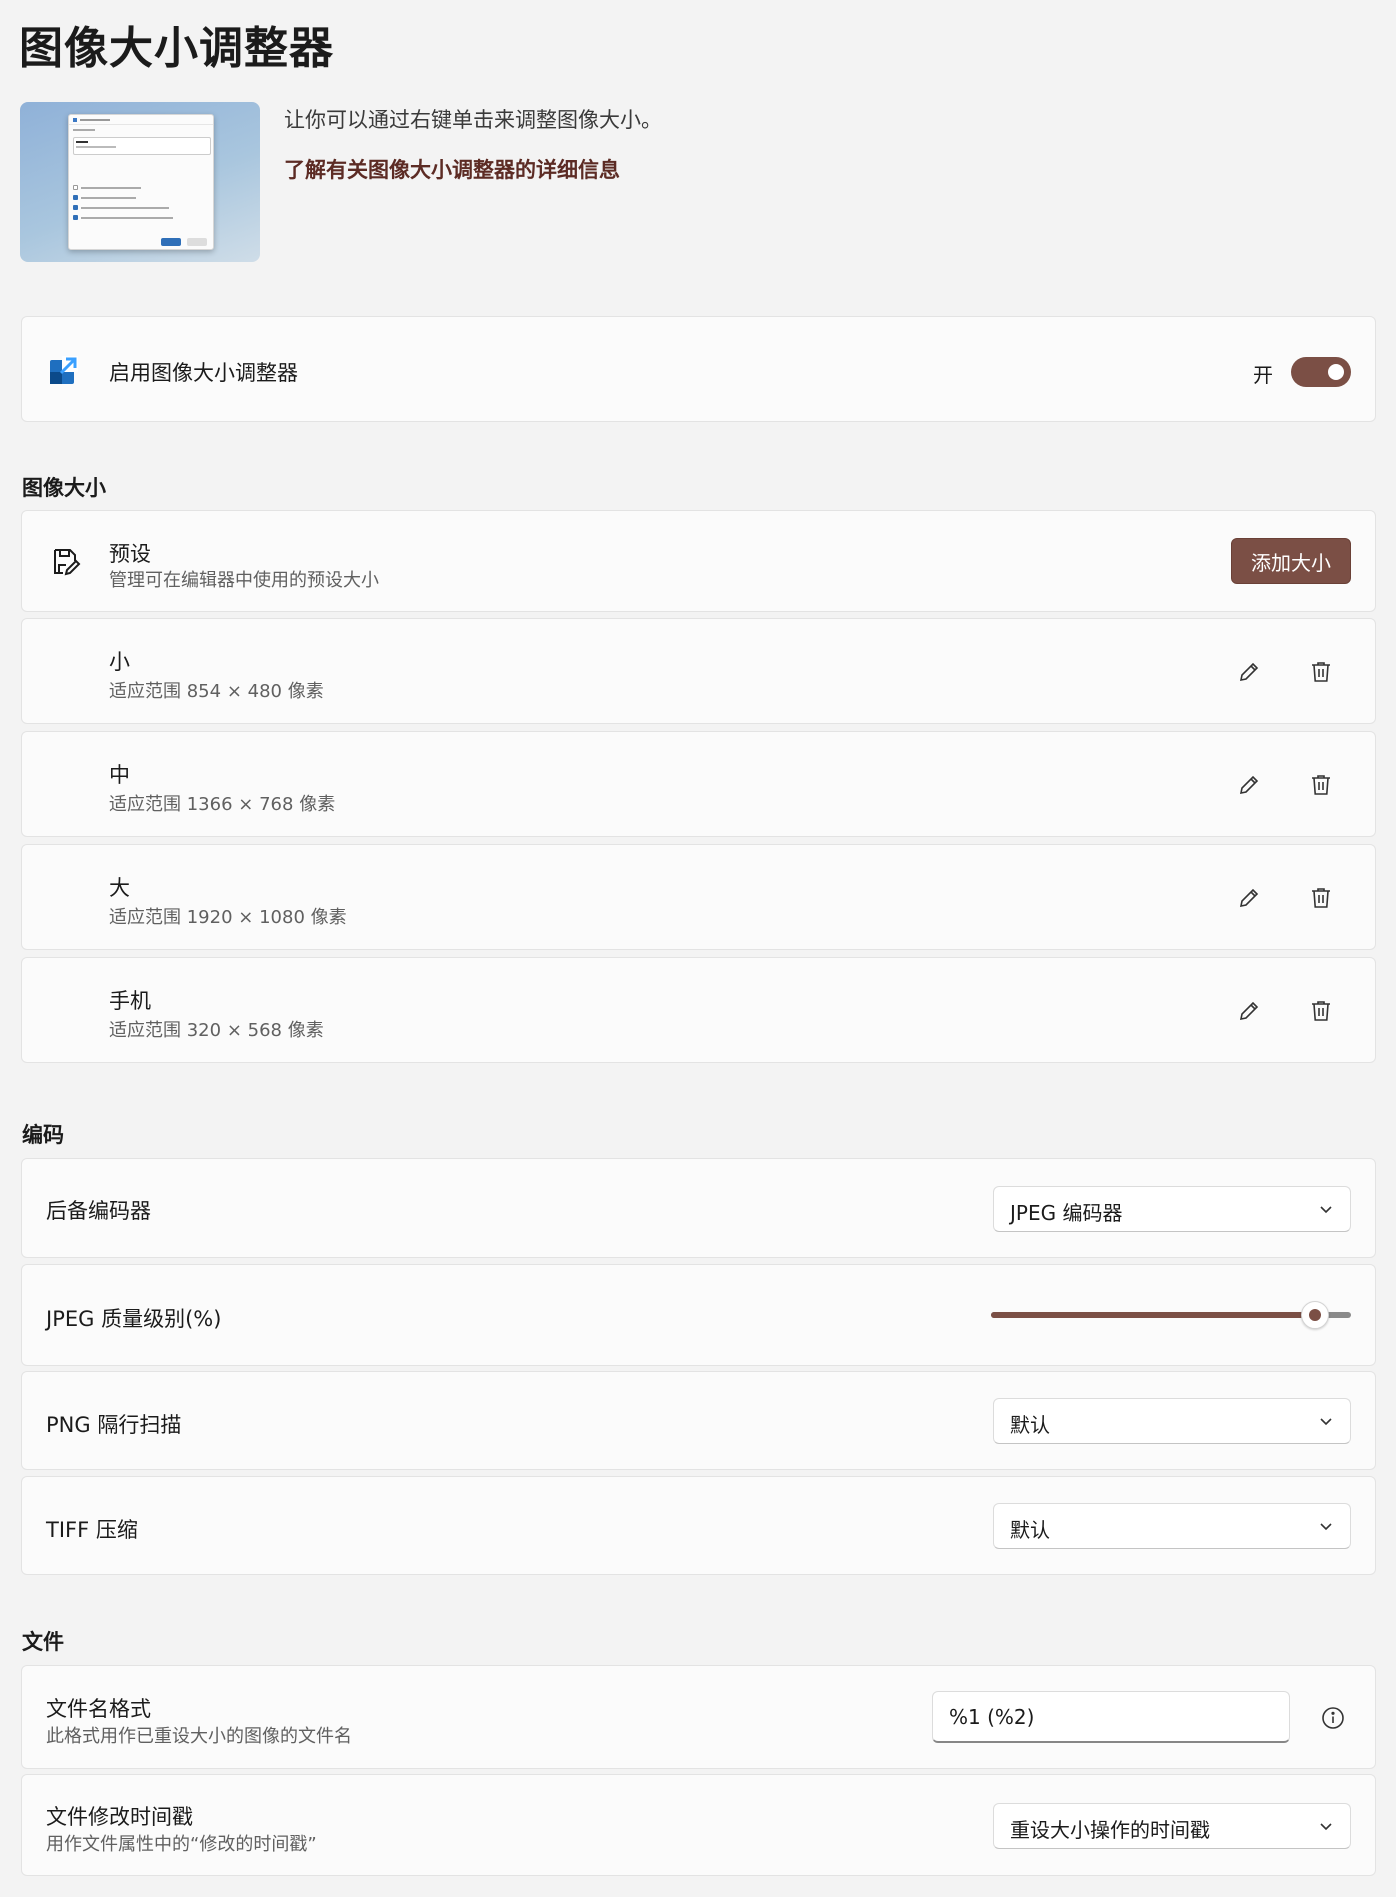 This screenshot has width=1396, height=1897. I want to click on learn-more-link: 了解有关图像大小调整器的详细信息, so click(452, 169).